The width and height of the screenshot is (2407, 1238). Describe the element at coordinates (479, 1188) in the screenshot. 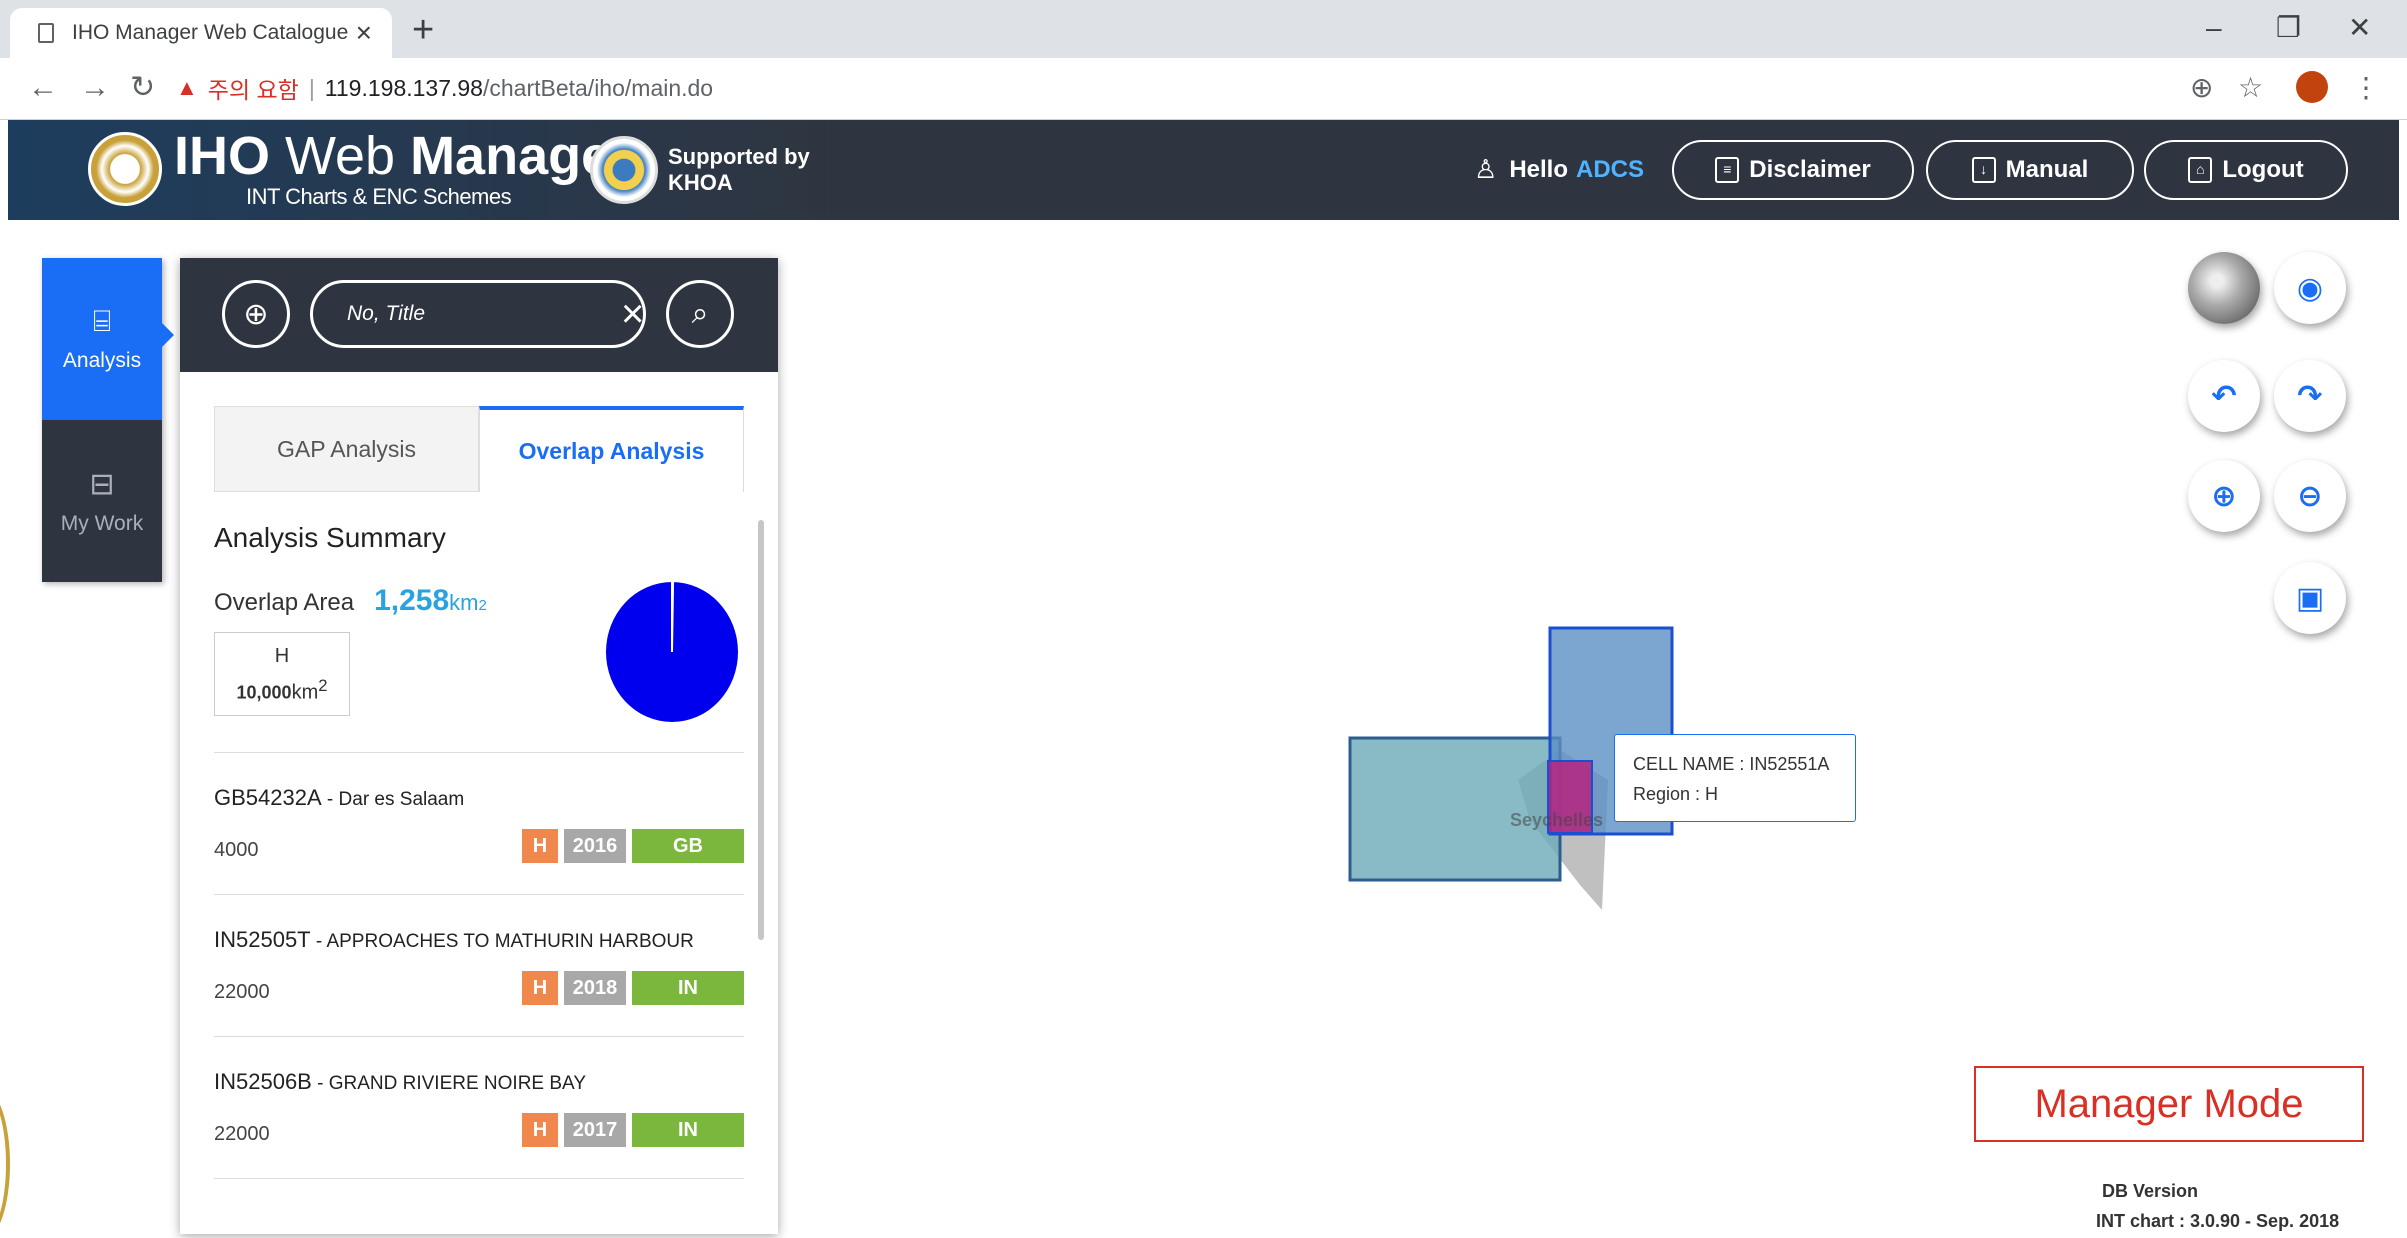

I see `list-item-partial` at that location.